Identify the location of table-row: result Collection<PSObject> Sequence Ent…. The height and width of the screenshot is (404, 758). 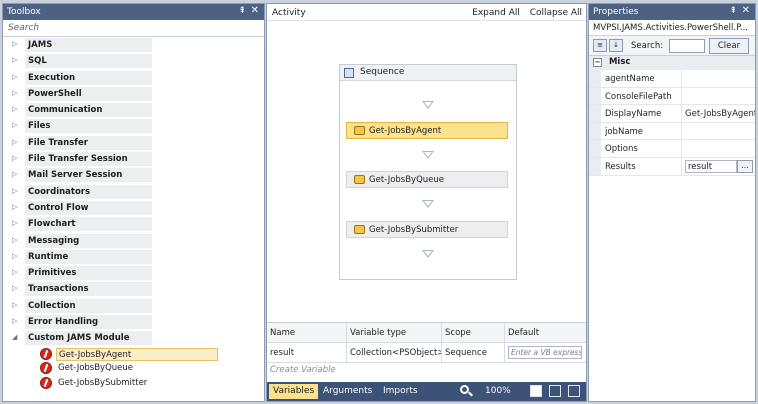
(426, 353).